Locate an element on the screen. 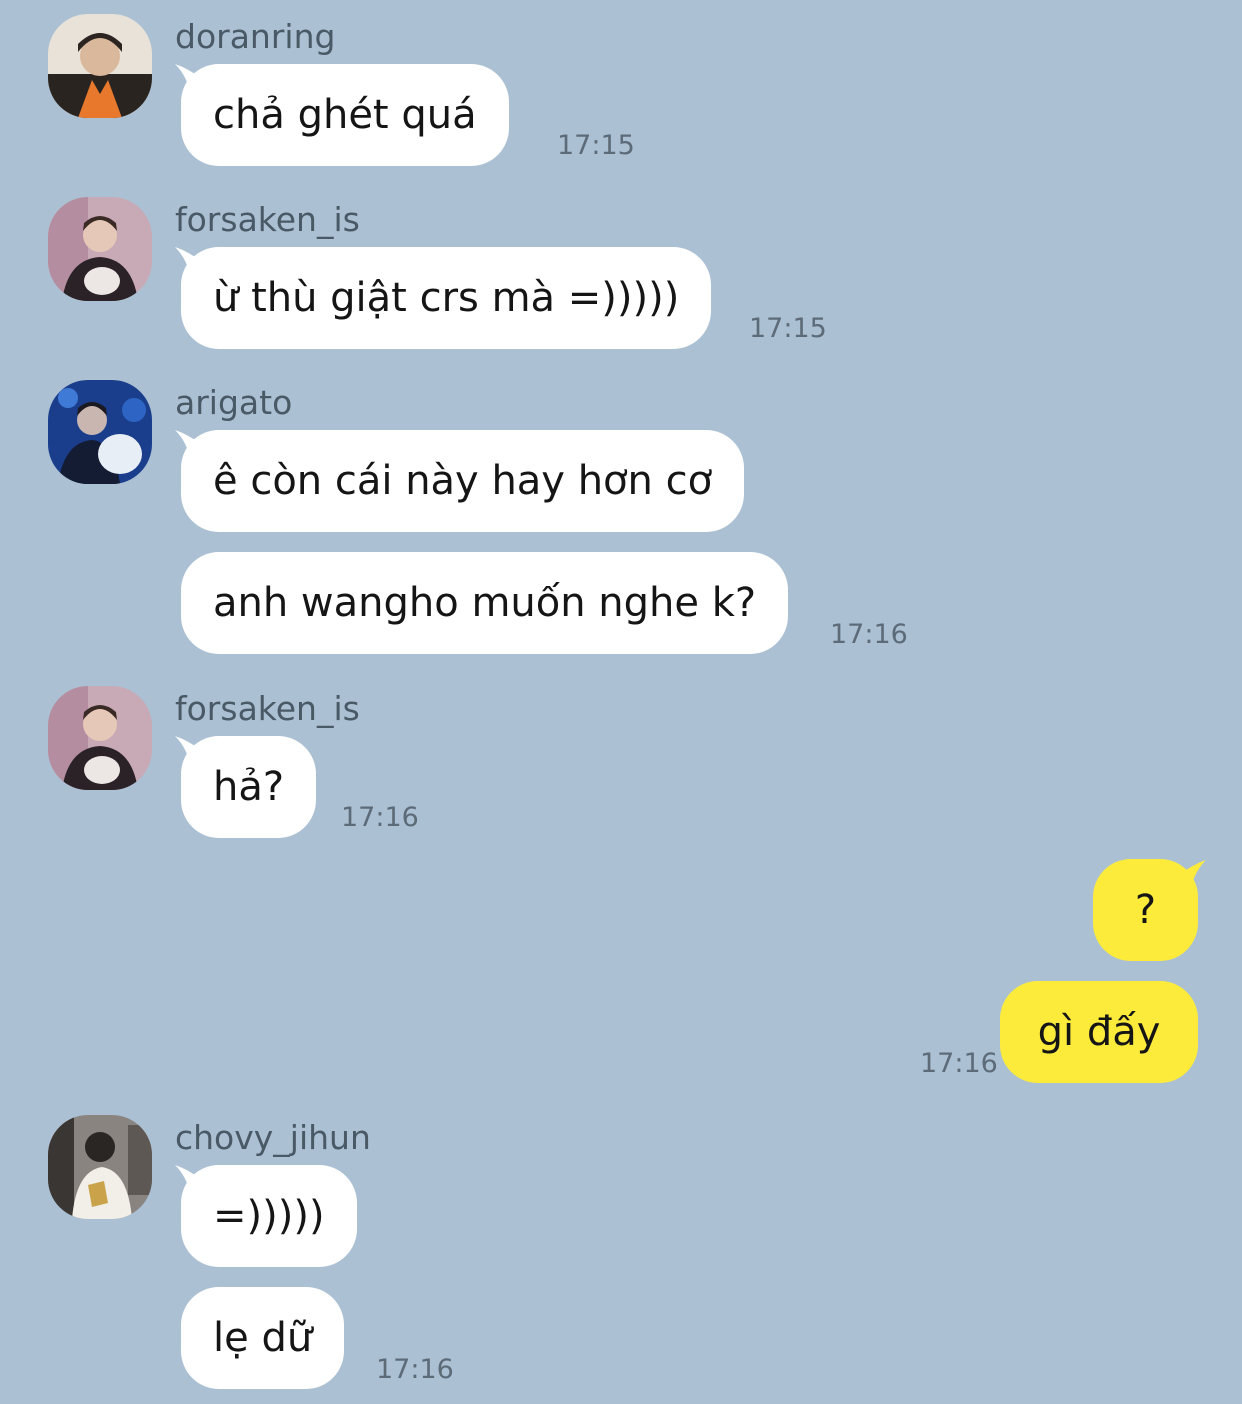  sender-name: arigato is located at coordinates (234, 402).